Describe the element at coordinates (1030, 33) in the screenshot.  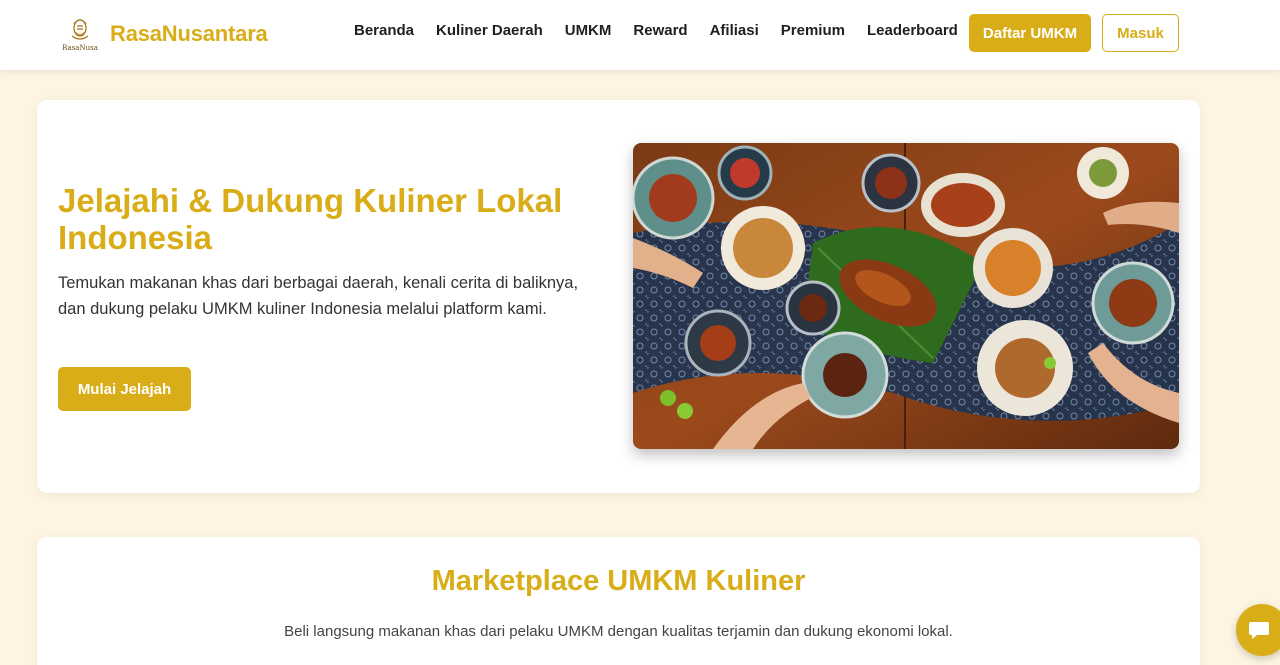
I see `daftar-umkm-button: Daftar UMKM` at that location.